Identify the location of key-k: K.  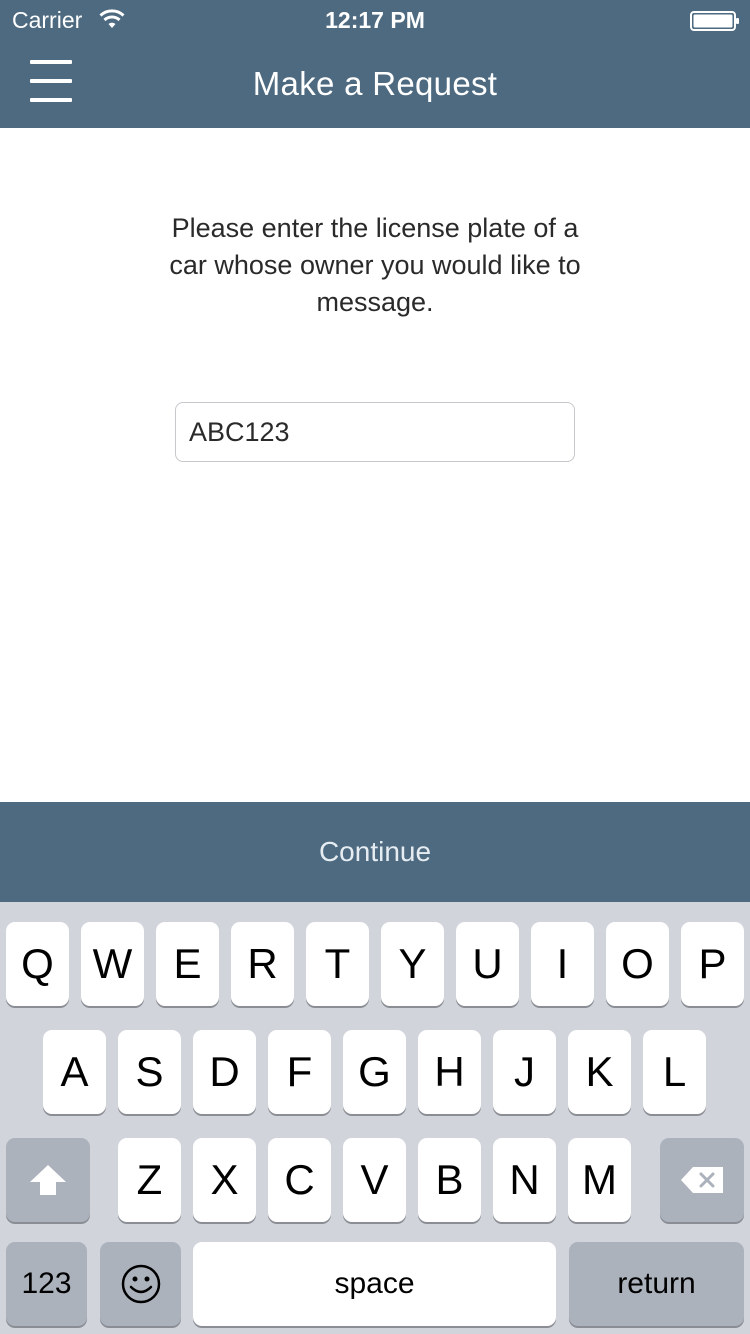
(599, 1072).